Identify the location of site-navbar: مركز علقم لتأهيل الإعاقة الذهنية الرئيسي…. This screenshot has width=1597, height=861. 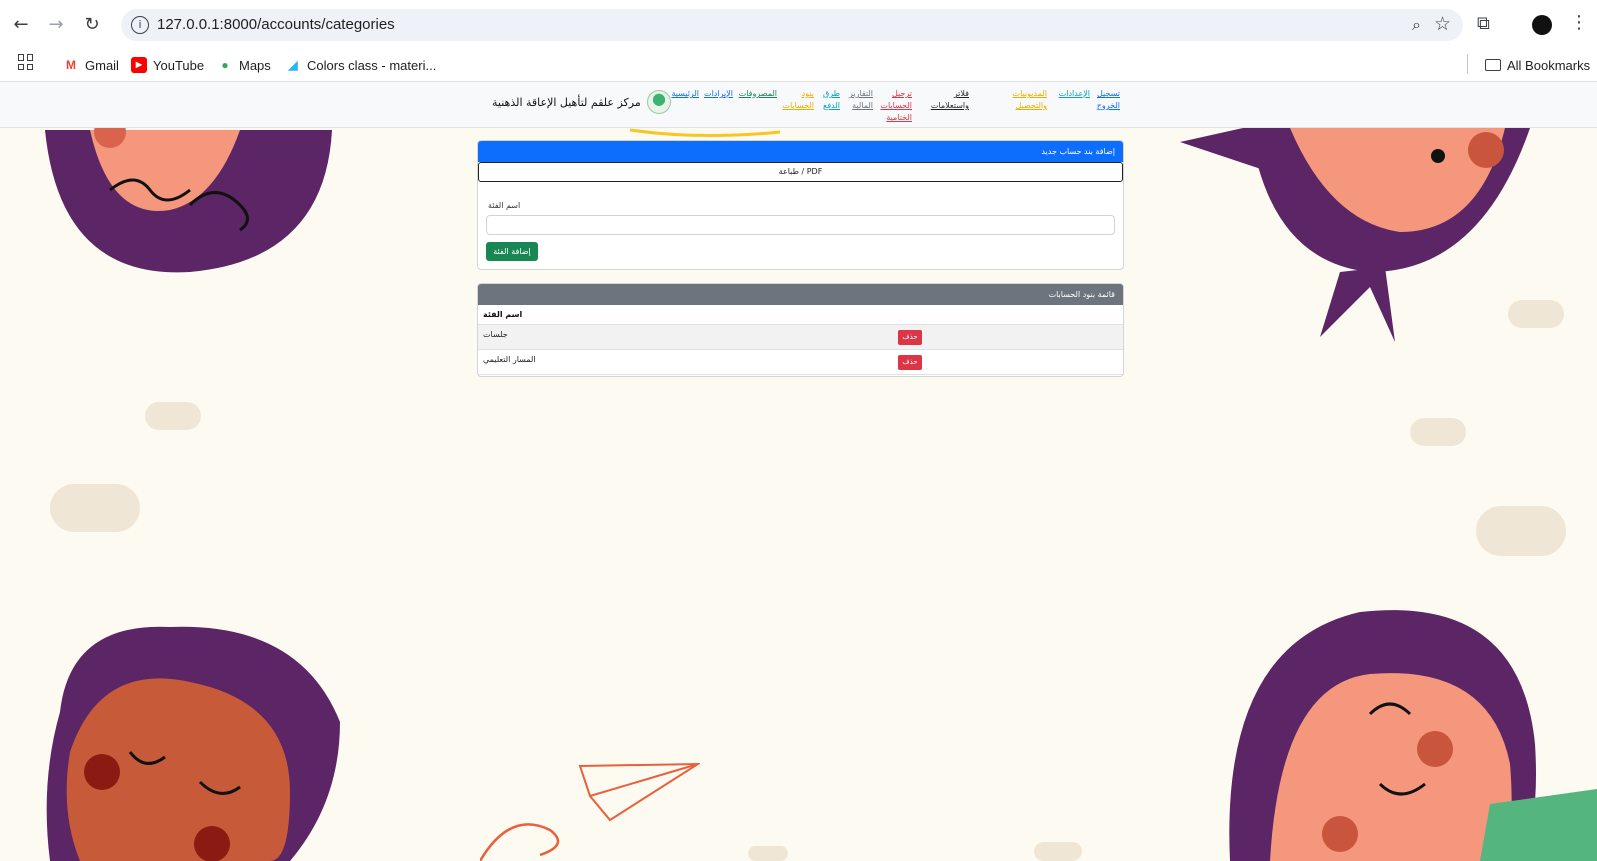
(798, 105).